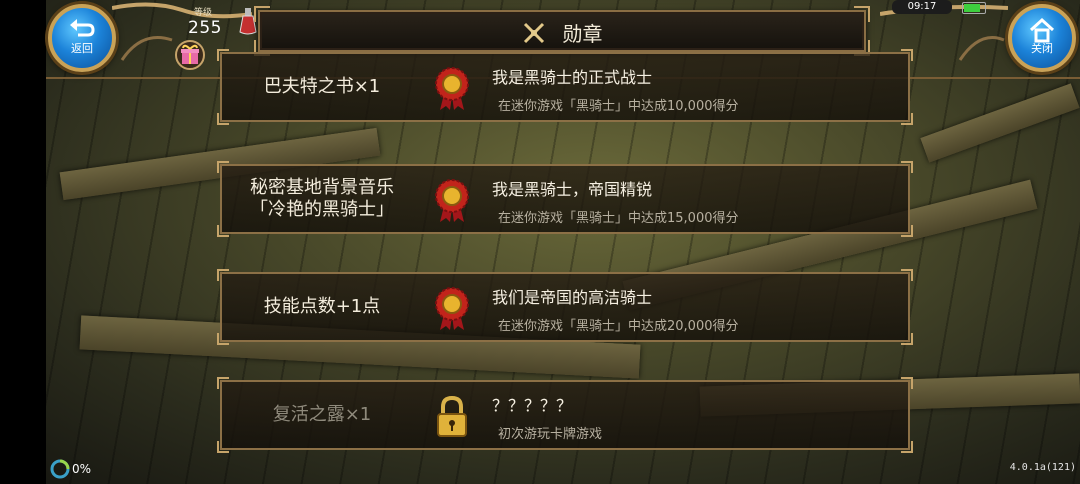 The image size is (1080, 484). What do you see at coordinates (618, 326) in the screenshot?
I see `achievement-desc: 在迷你游戏「黑骑士」中达成20,000得分` at bounding box center [618, 326].